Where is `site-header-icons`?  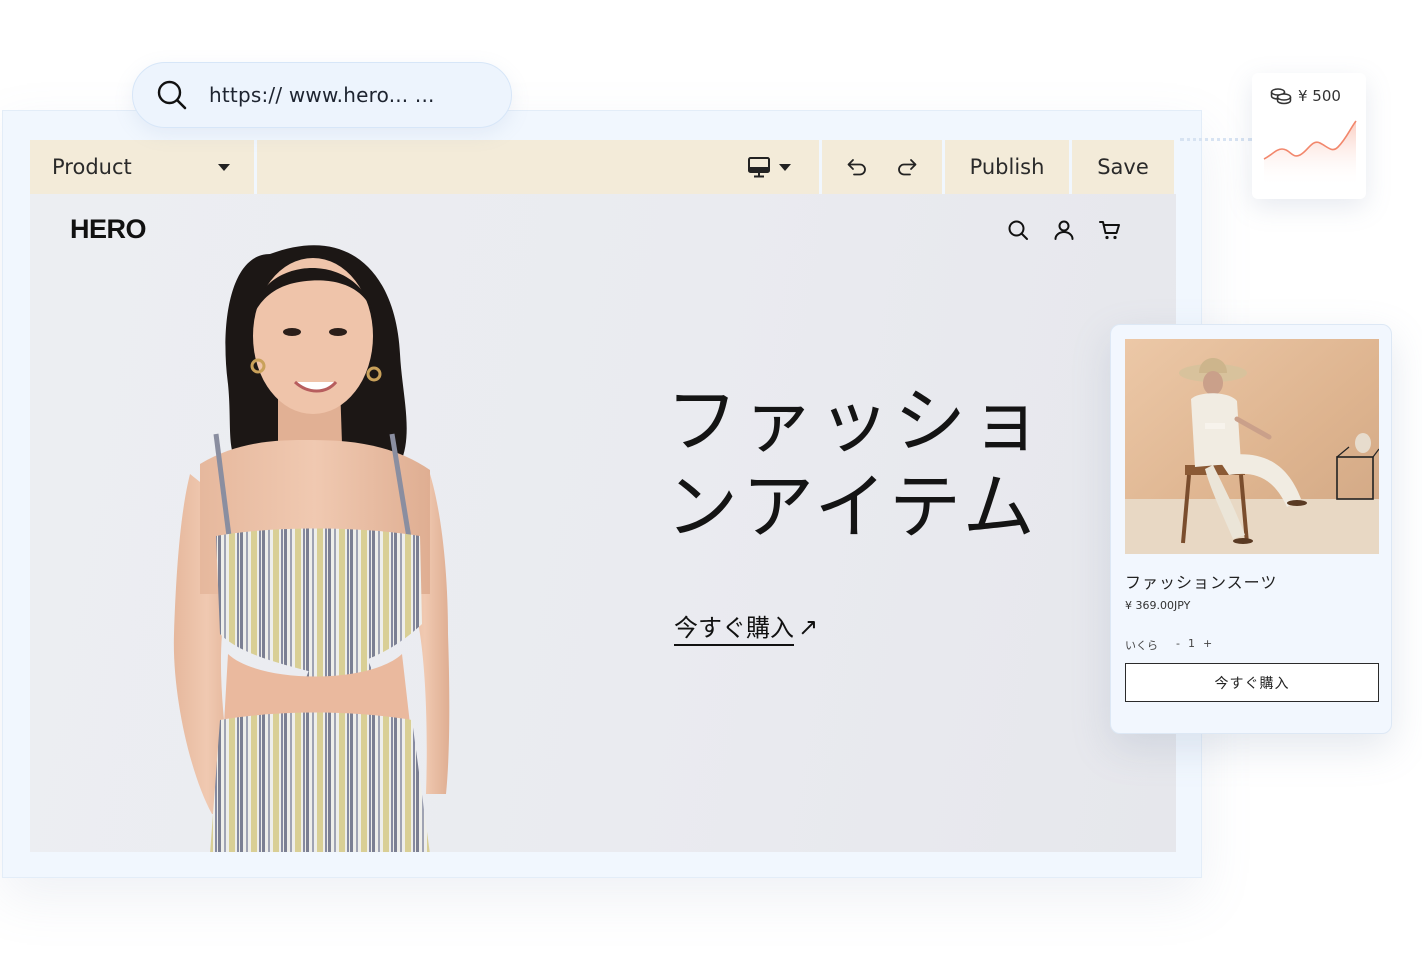 site-header-icons is located at coordinates (1064, 230).